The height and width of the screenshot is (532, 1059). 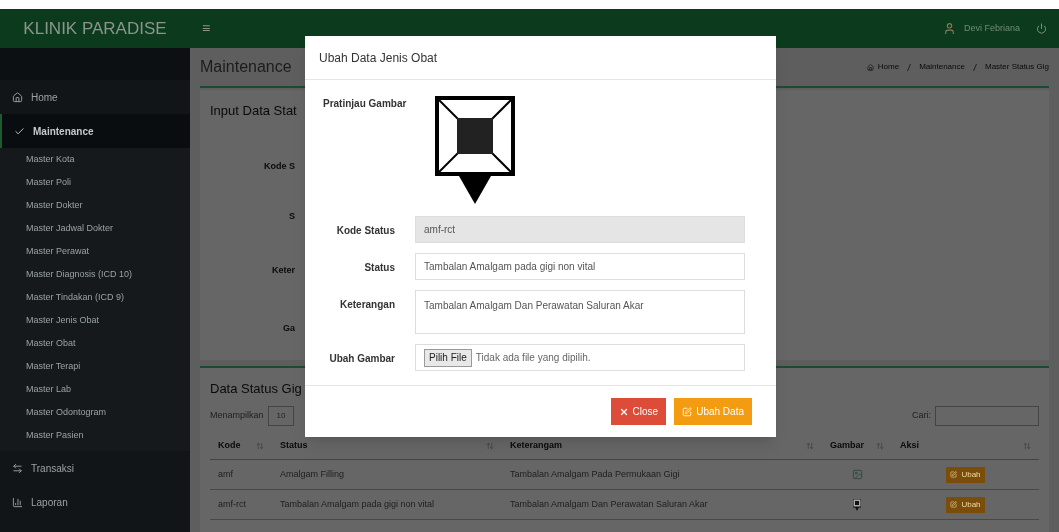 What do you see at coordinates (580, 312) in the screenshot?
I see `textarea-field: Tambalan Amalgam Dan Perawatan Saluran Akar` at bounding box center [580, 312].